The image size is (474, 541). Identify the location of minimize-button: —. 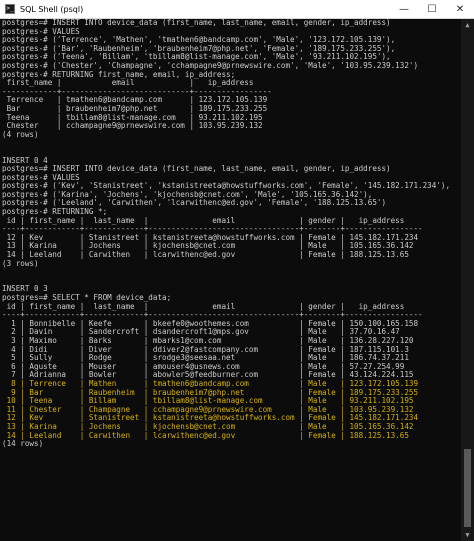
(404, 9).